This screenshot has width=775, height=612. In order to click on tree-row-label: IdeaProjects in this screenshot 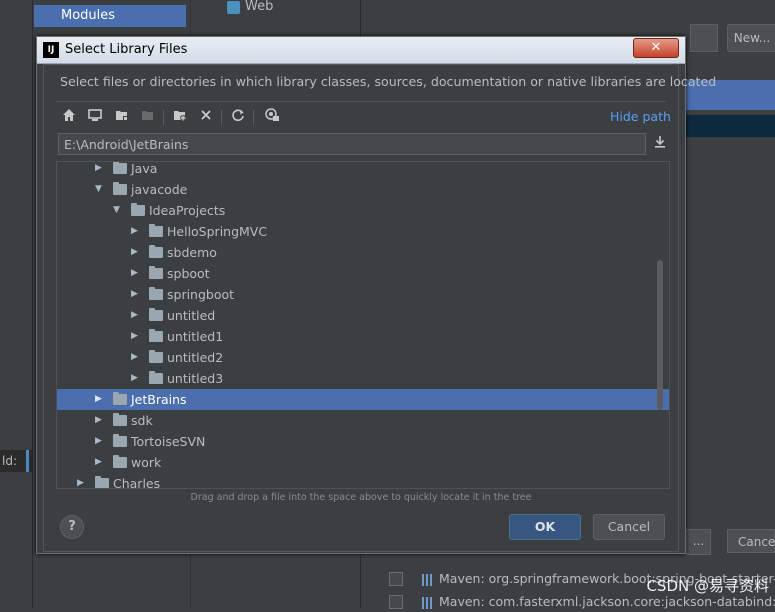, I will do `click(187, 210)`.